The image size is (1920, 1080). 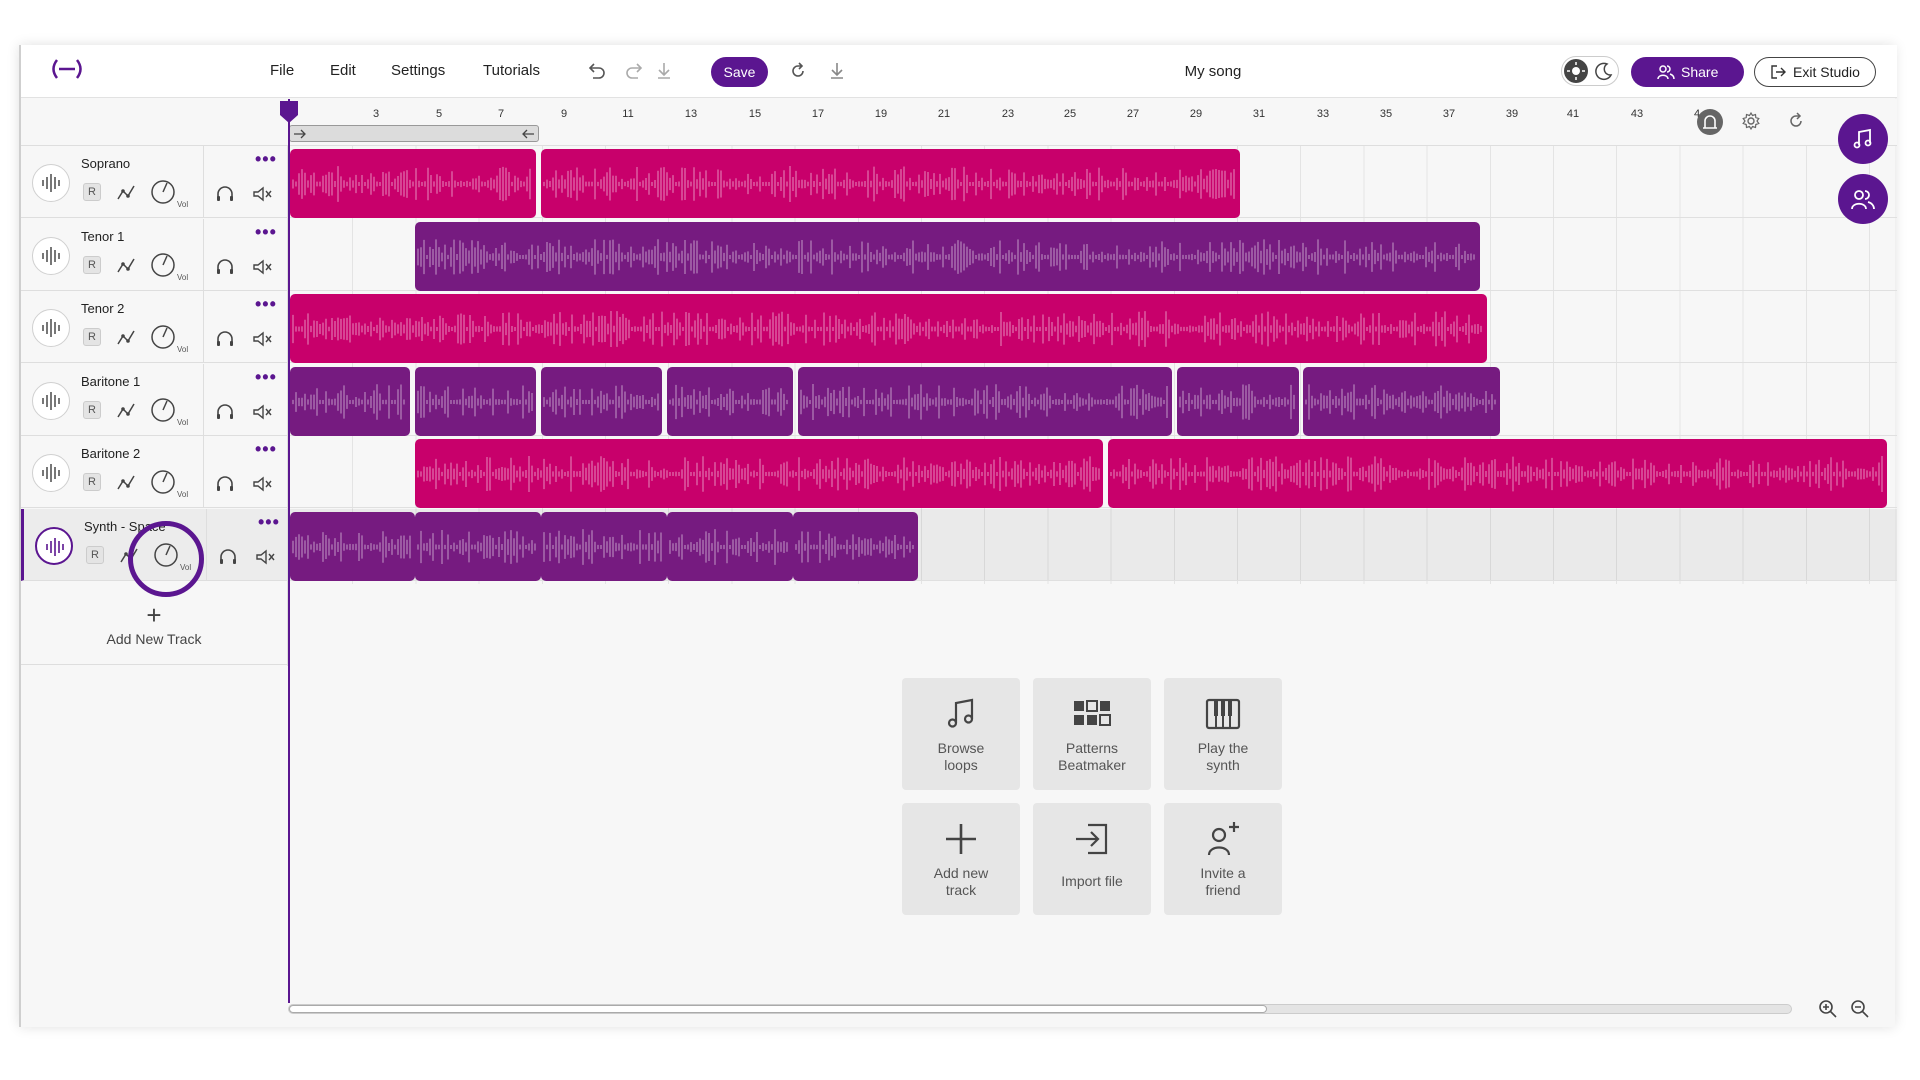 What do you see at coordinates (1213, 71) in the screenshot?
I see `song-title: My song` at bounding box center [1213, 71].